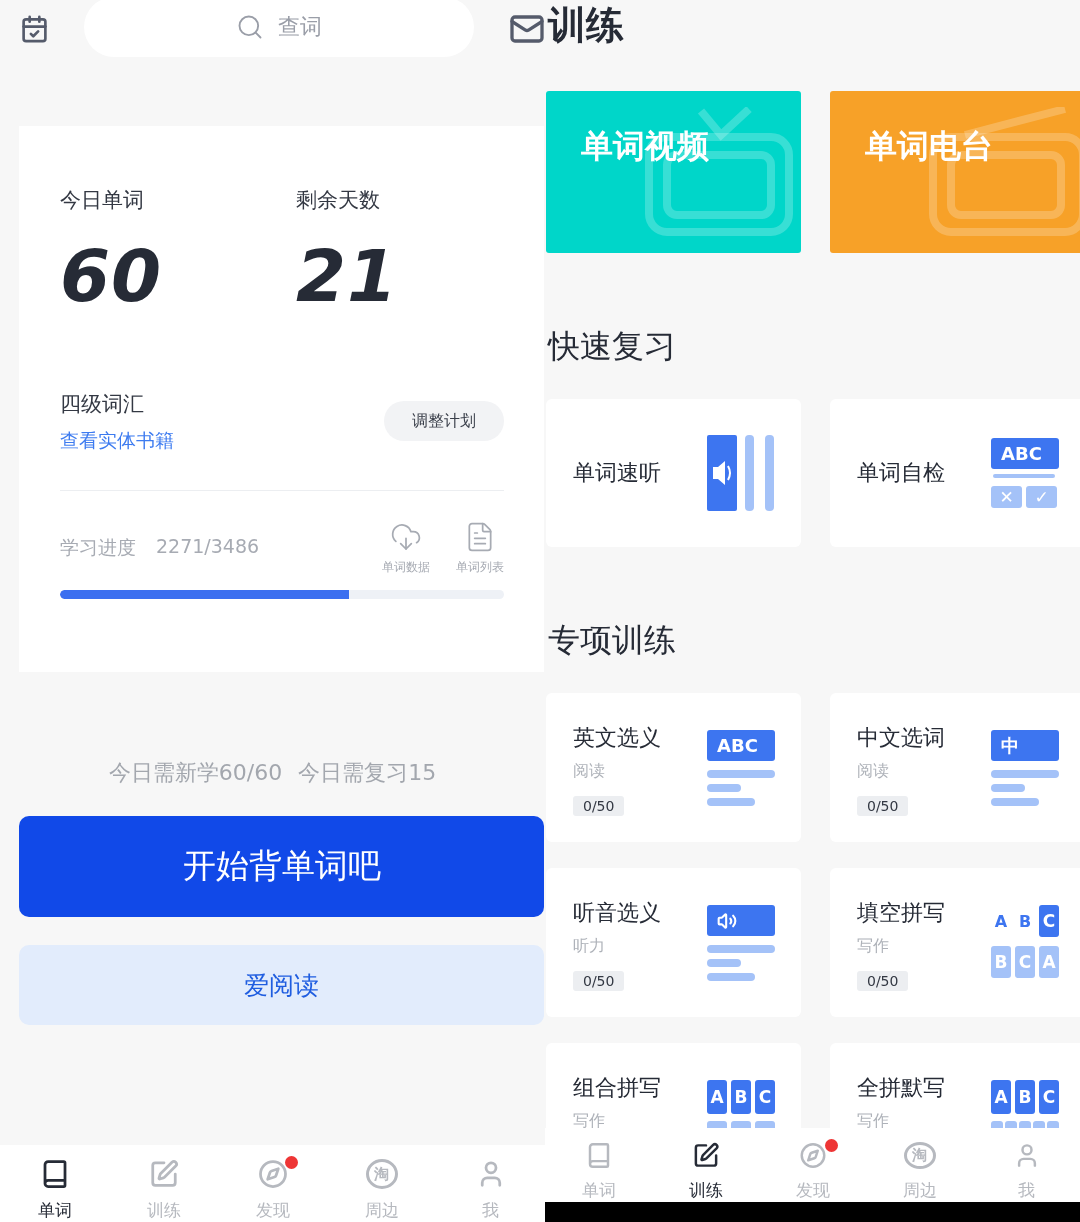 The height and width of the screenshot is (1222, 1080). I want to click on summary-text: 今日需新学60/60, so click(195, 773).